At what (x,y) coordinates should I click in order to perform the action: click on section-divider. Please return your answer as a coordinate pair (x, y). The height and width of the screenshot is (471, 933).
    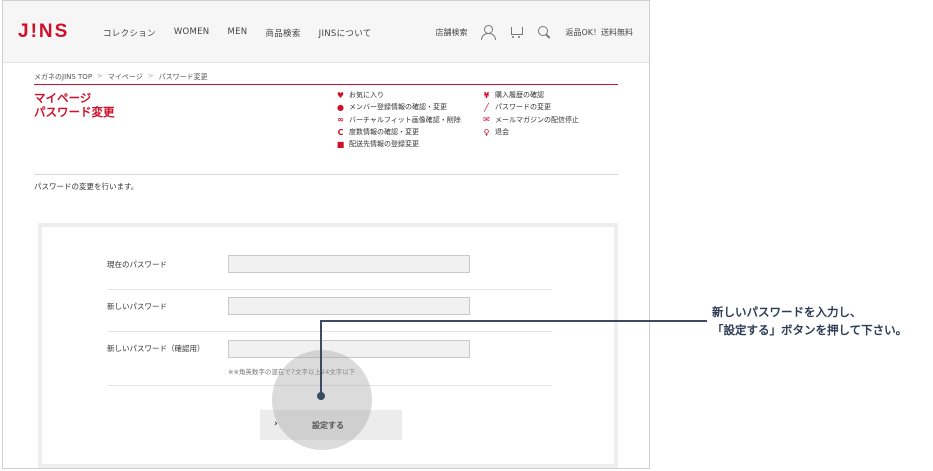
    Looking at the image, I should click on (326, 174).